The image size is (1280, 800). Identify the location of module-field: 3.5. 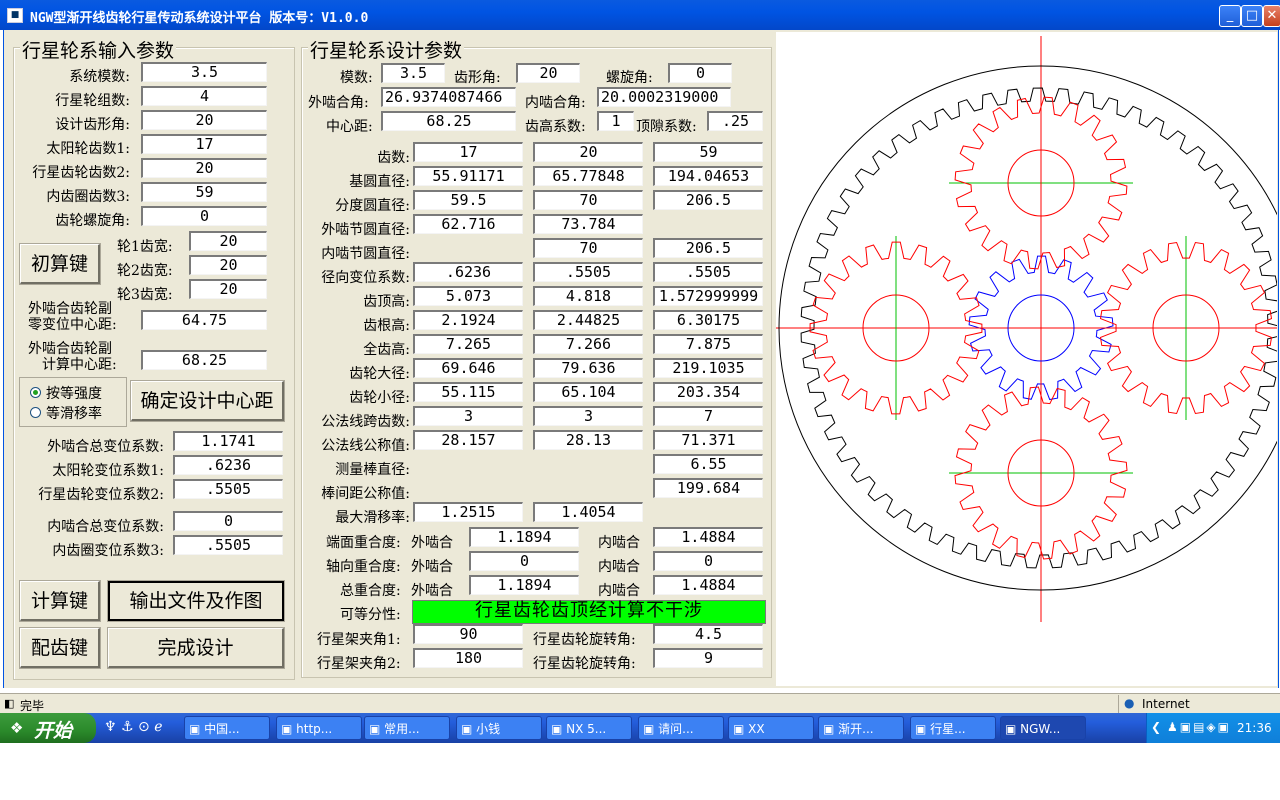
(413, 73).